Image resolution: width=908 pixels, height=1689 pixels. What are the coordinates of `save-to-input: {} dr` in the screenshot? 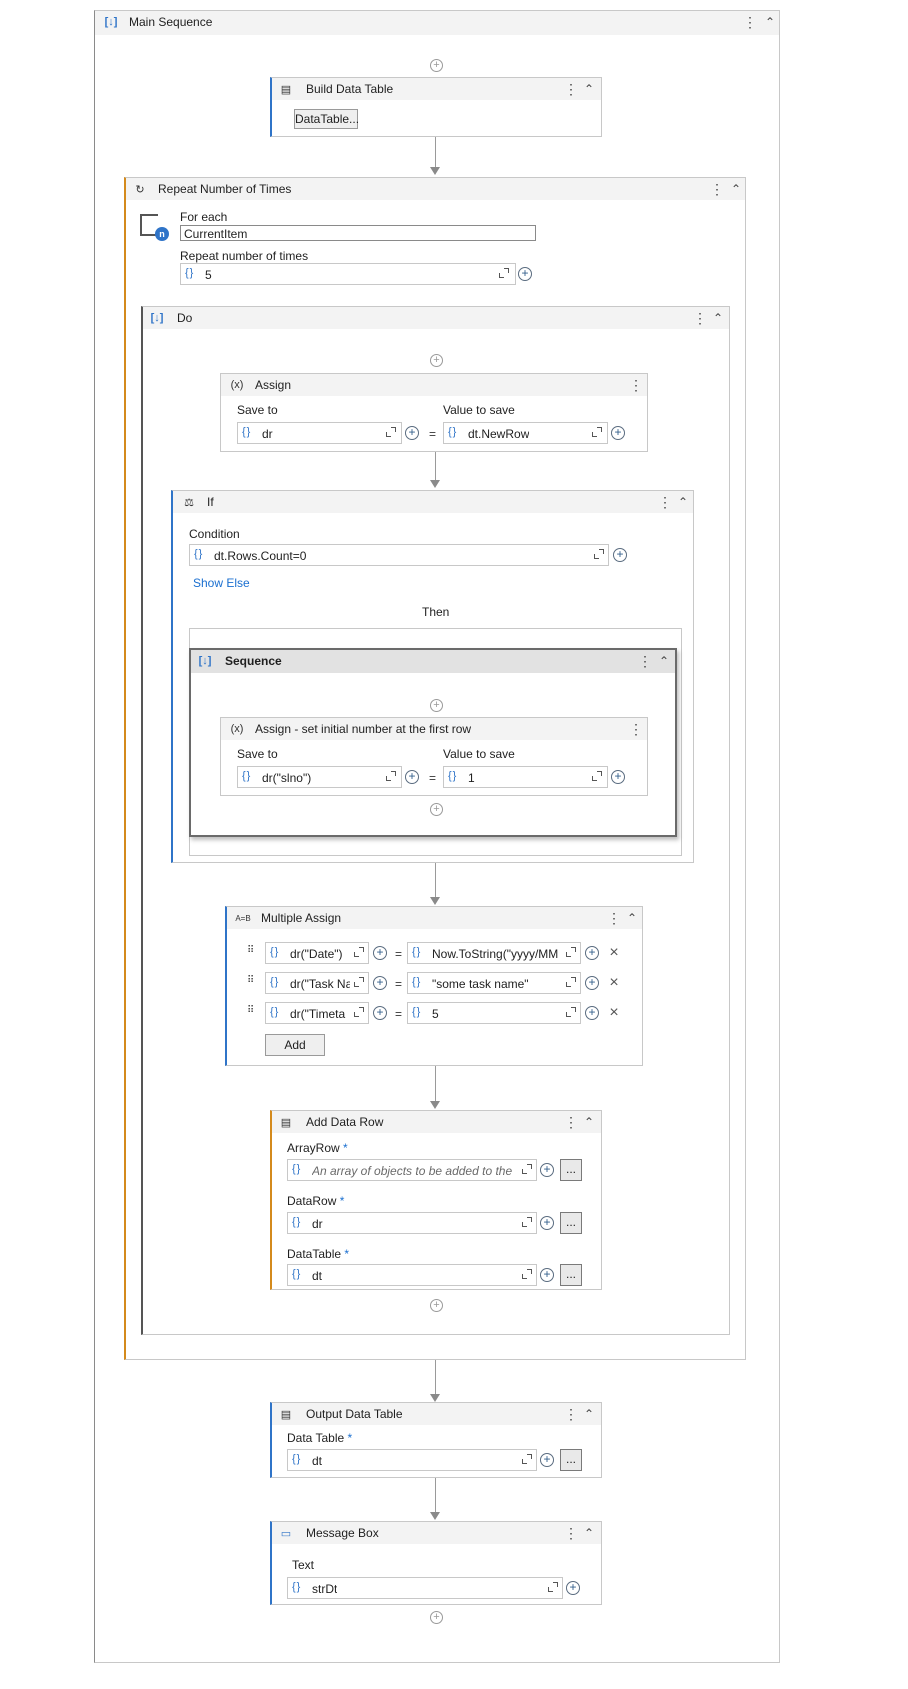 It's located at (319, 433).